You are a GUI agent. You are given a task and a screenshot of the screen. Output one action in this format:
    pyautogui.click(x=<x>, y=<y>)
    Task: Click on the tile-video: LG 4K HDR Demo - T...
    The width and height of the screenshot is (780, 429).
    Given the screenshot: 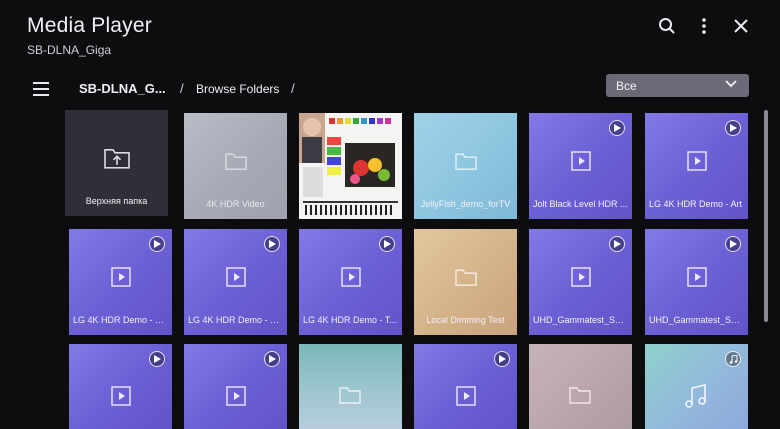 What is the action you would take?
    pyautogui.click(x=350, y=282)
    